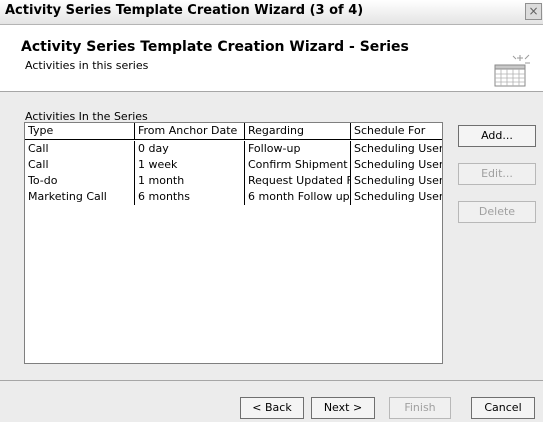  I want to click on next-button: Next >, so click(343, 408).